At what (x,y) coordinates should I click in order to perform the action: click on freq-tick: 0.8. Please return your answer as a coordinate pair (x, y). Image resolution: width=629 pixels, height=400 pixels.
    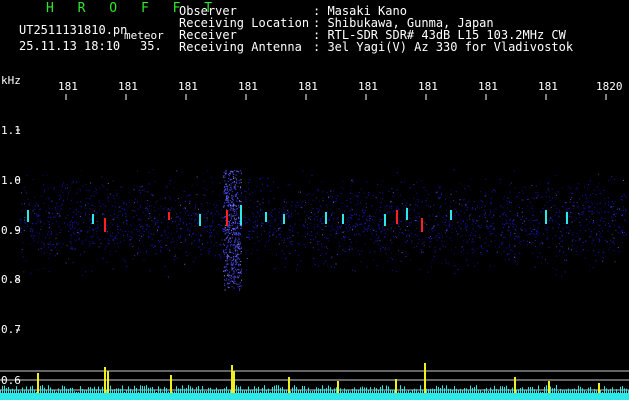
    Looking at the image, I should click on (11, 279).